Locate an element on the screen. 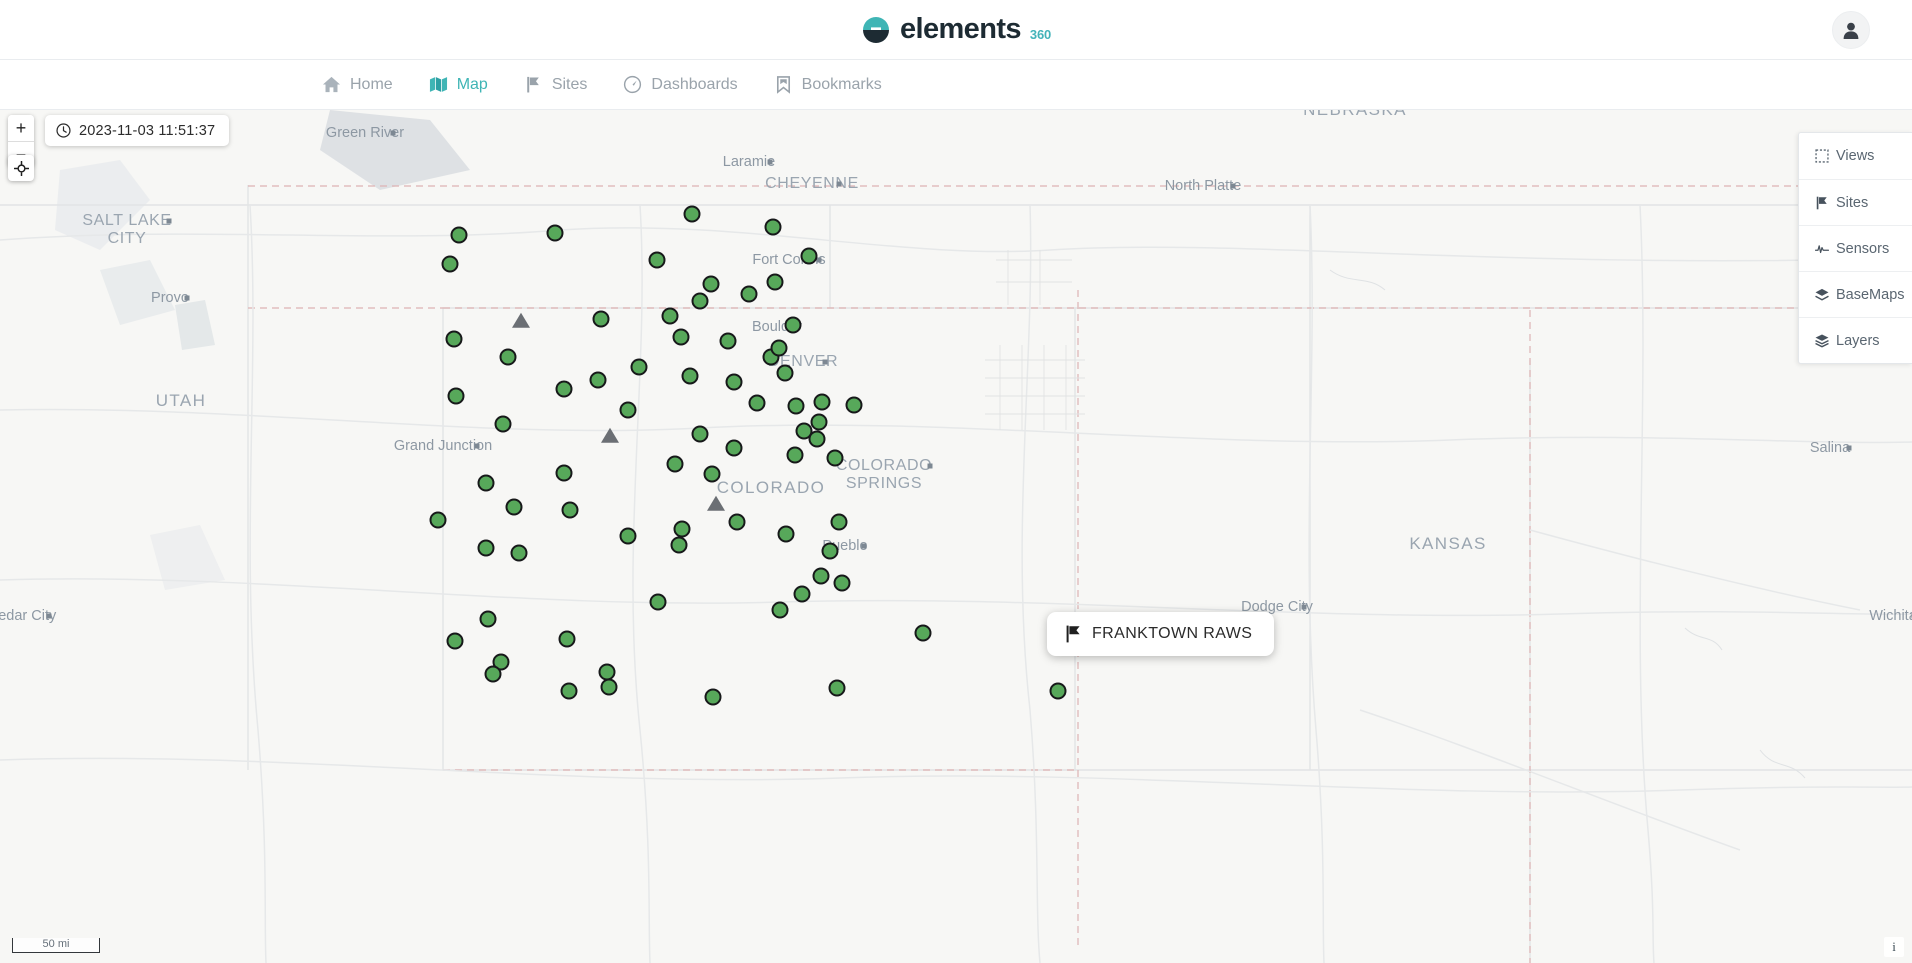 This screenshot has height=963, width=1912. zoom-in-button: + is located at coordinates (21, 128).